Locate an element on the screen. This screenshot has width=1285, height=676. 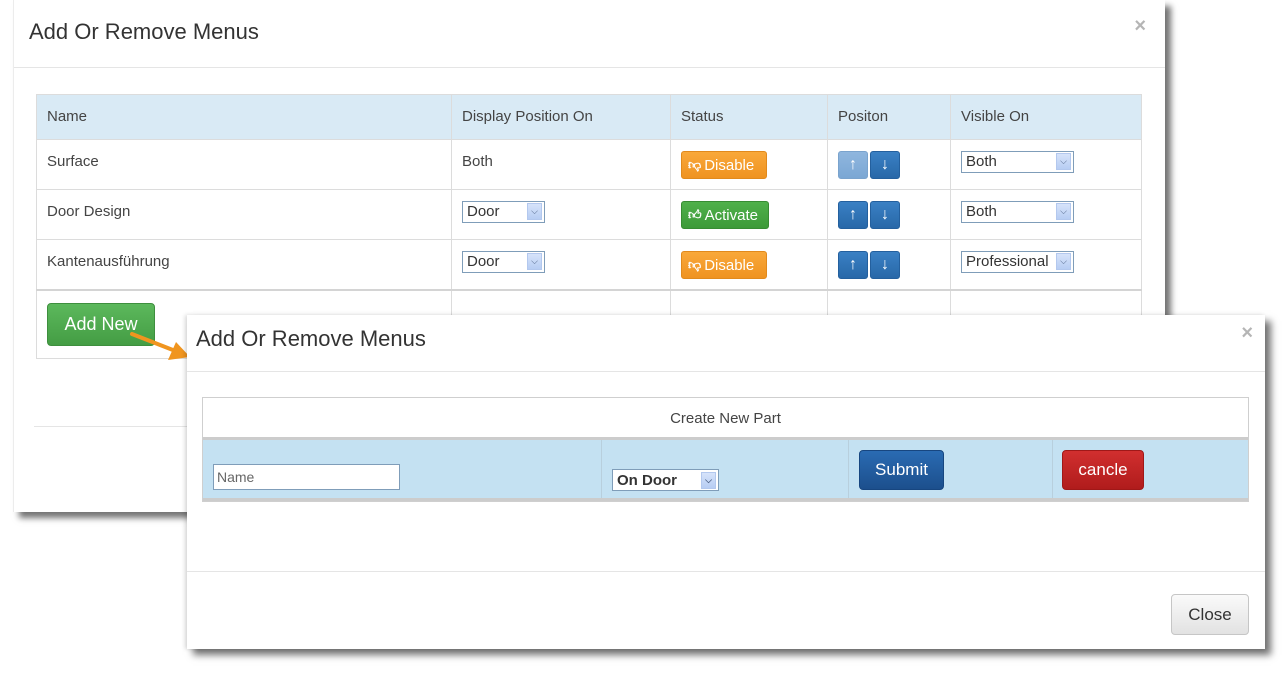
name-input is located at coordinates (306, 477).